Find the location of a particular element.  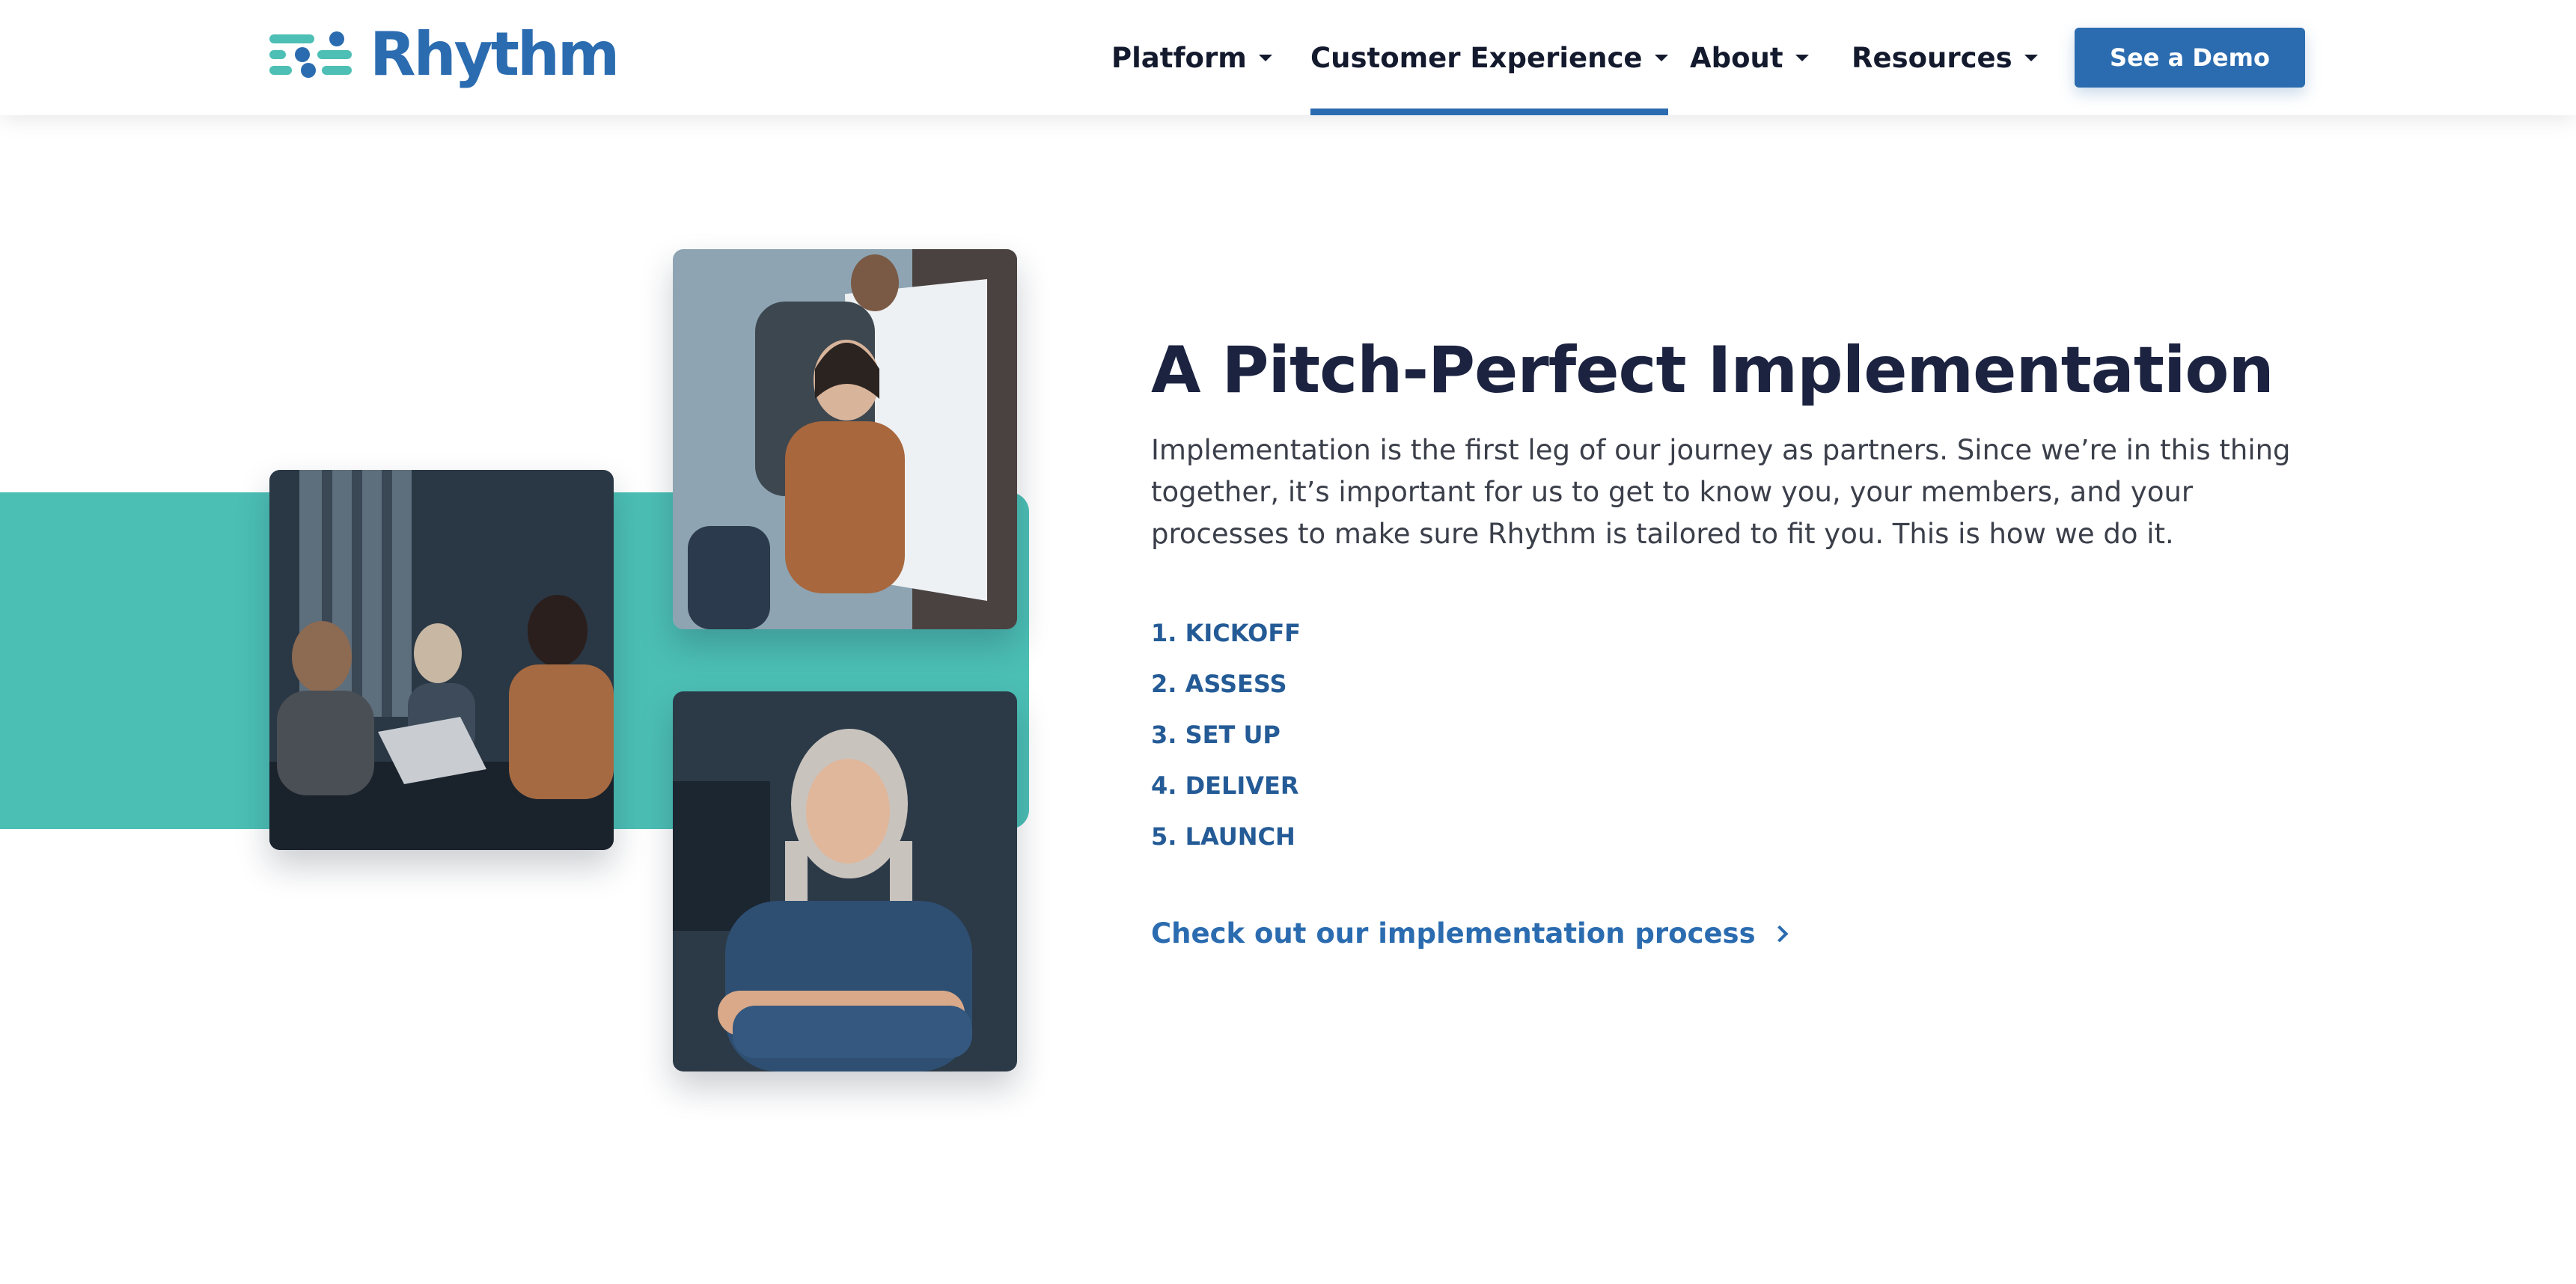

rhythm-logo-icon is located at coordinates (310, 54).